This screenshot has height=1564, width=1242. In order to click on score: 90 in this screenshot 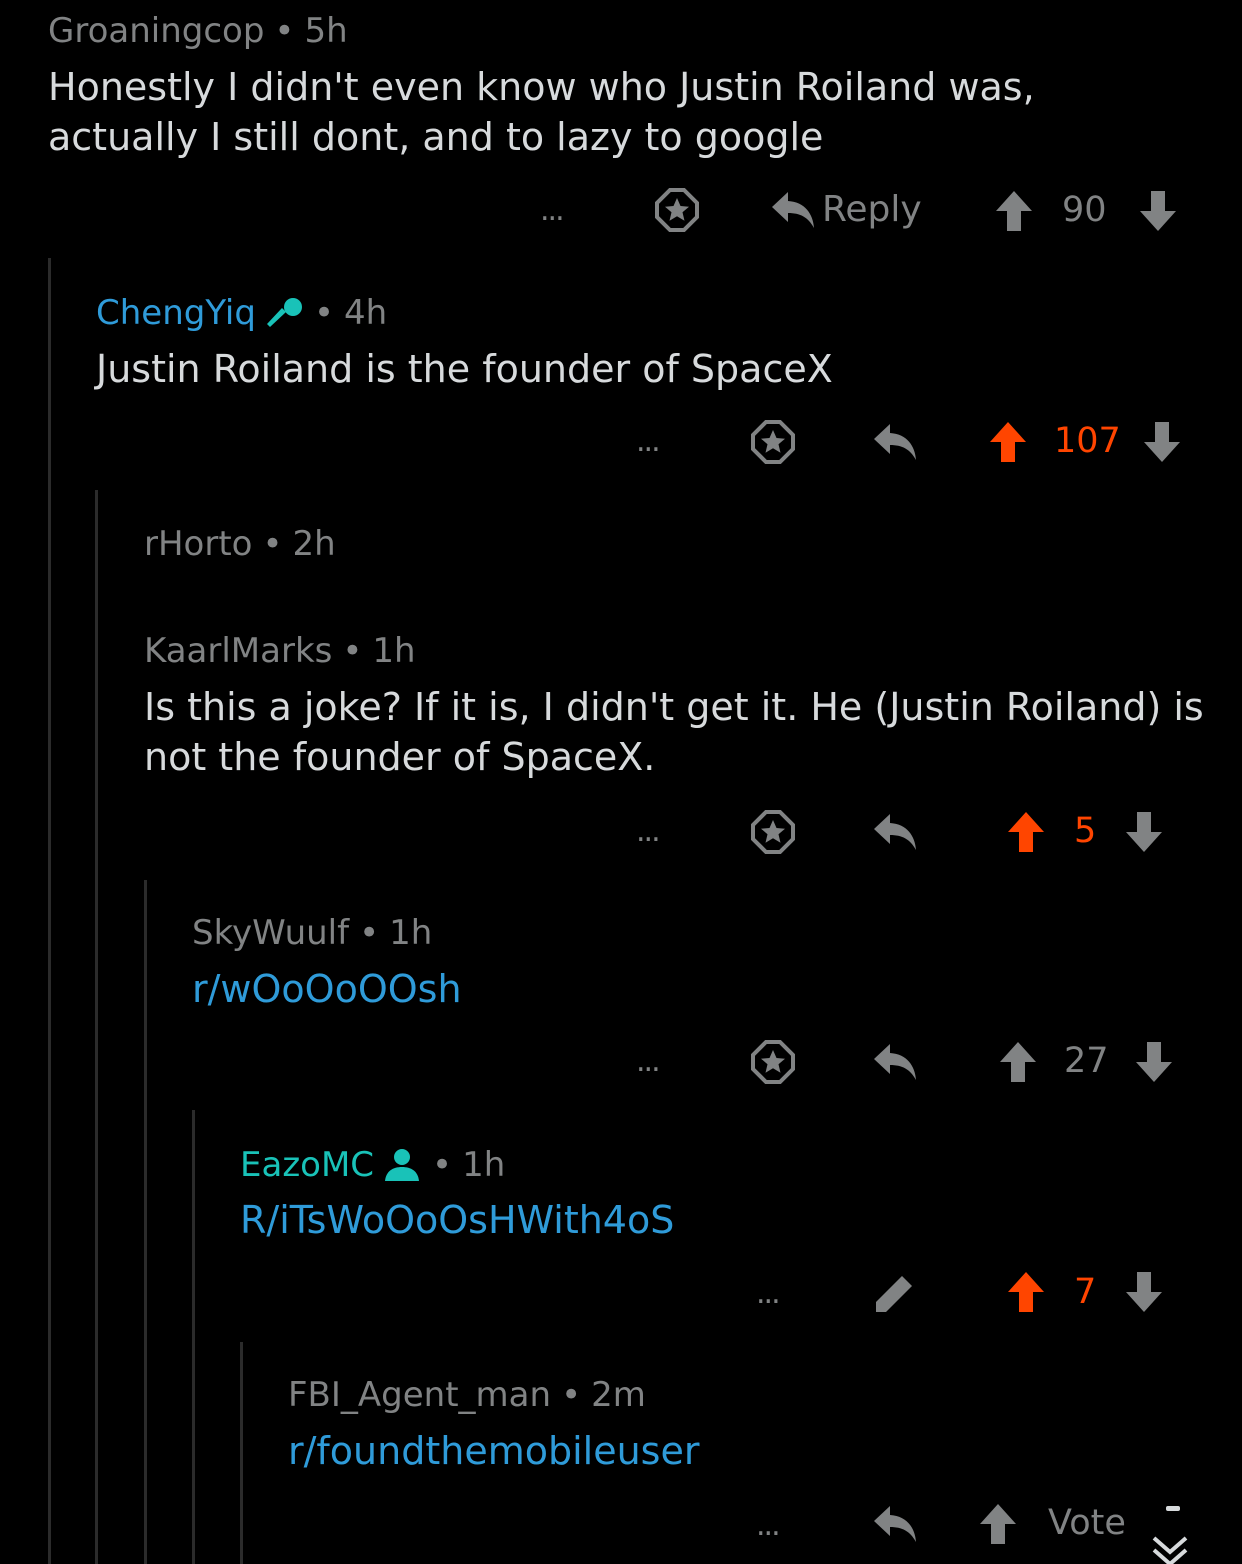, I will do `click(1084, 210)`.